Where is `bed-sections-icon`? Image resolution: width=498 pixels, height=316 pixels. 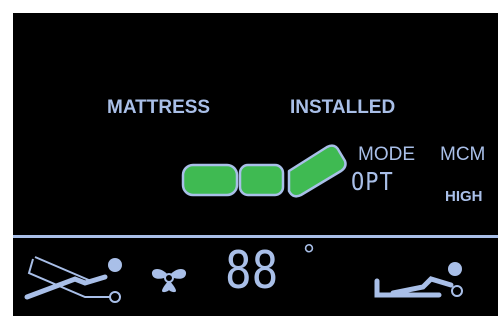
bed-sections-icon is located at coordinates (264, 171).